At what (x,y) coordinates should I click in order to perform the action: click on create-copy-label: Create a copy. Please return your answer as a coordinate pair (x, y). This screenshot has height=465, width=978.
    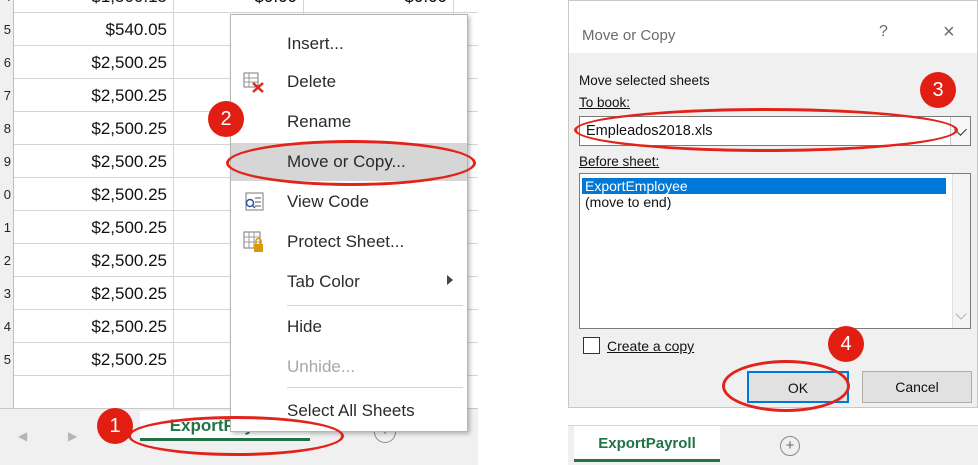
    Looking at the image, I should click on (650, 346).